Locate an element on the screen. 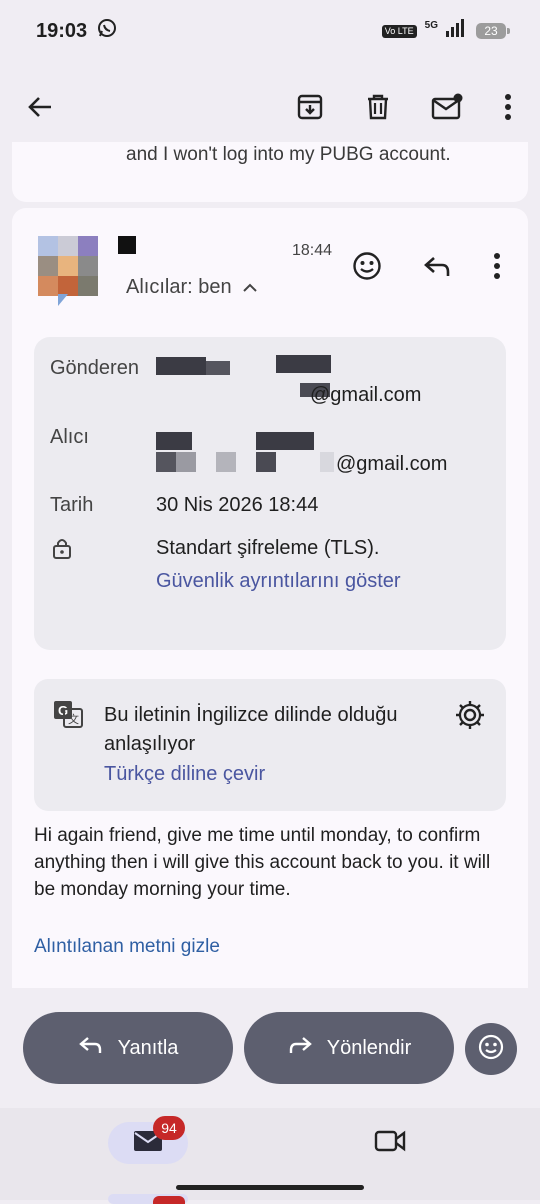 The width and height of the screenshot is (540, 1204). nav-meet is located at coordinates (390, 1143).